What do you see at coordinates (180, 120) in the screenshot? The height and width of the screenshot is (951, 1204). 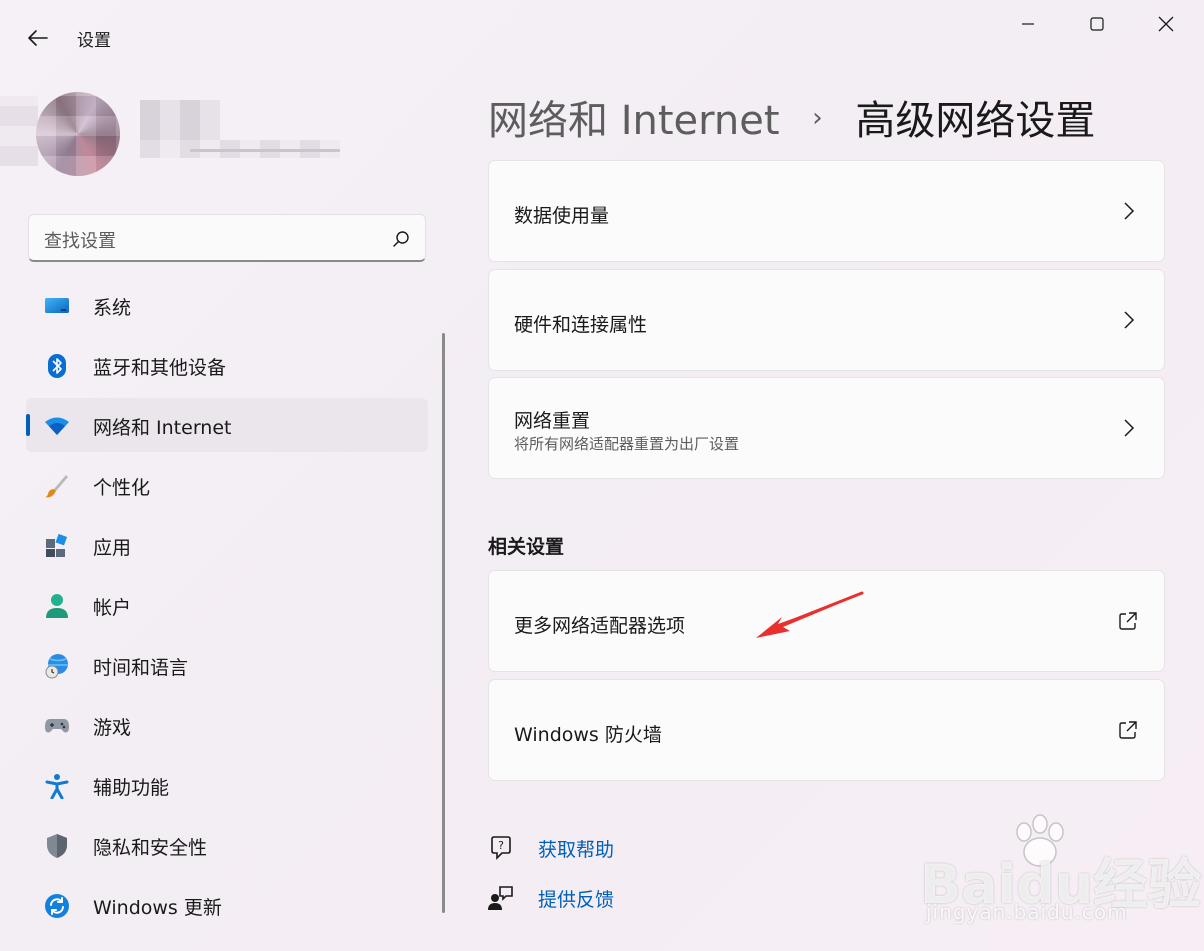 I see `user-name-pixelated` at bounding box center [180, 120].